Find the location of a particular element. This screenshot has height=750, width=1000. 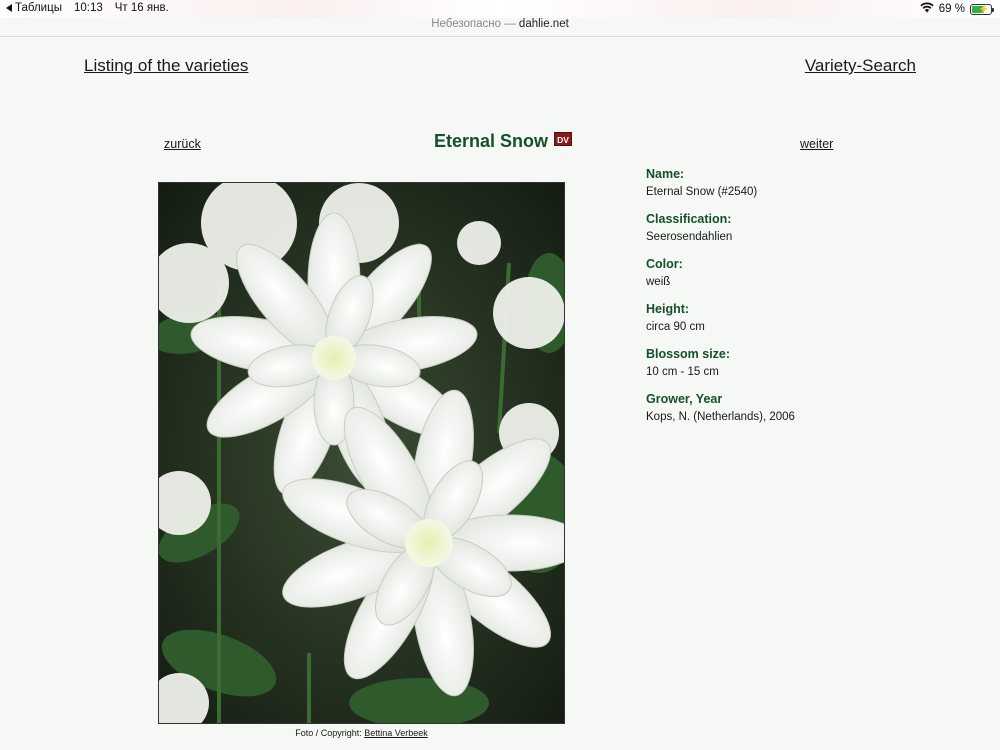

color-value: weiß is located at coordinates (658, 282).